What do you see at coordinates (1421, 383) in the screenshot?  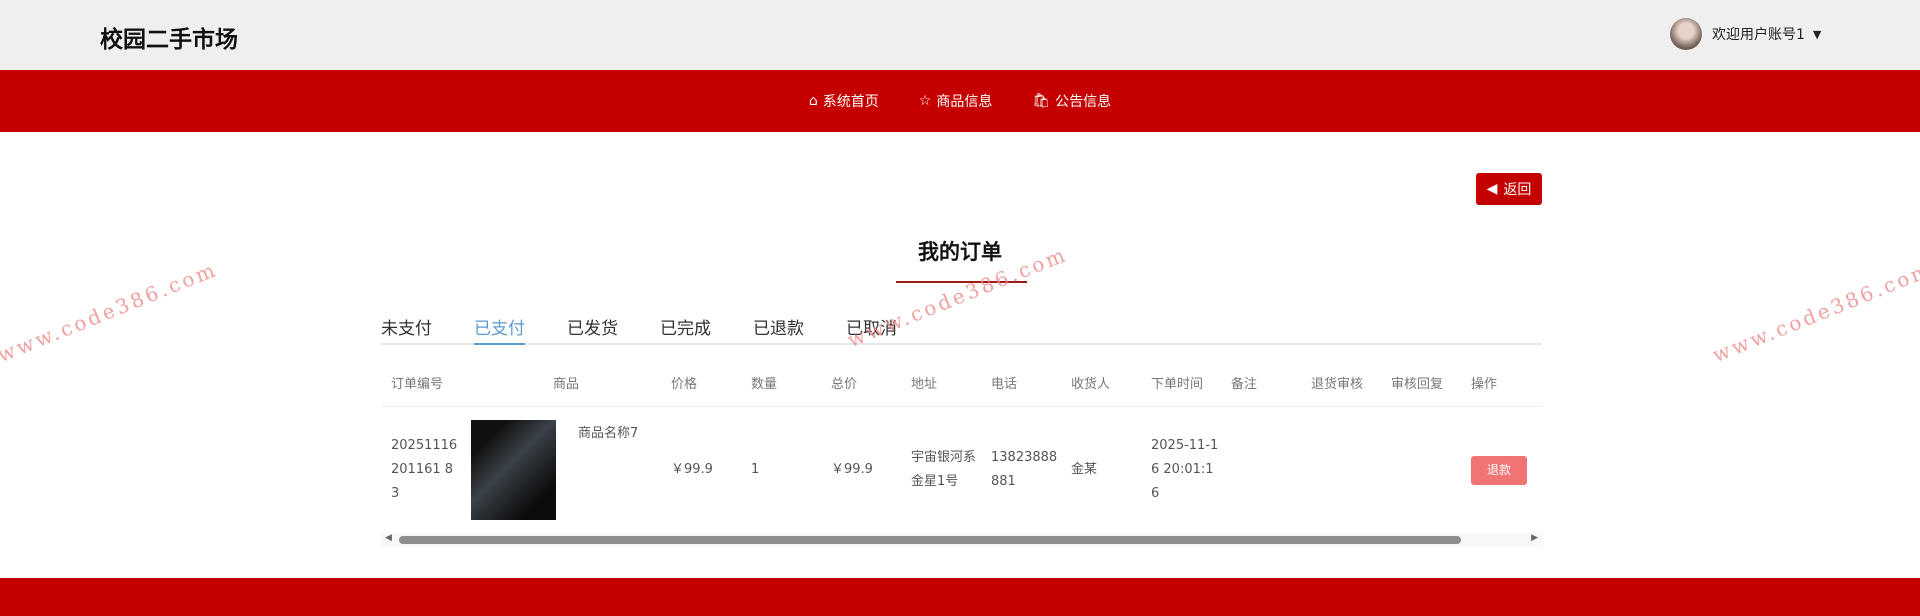 I see `col-review-reply: 审核回复` at bounding box center [1421, 383].